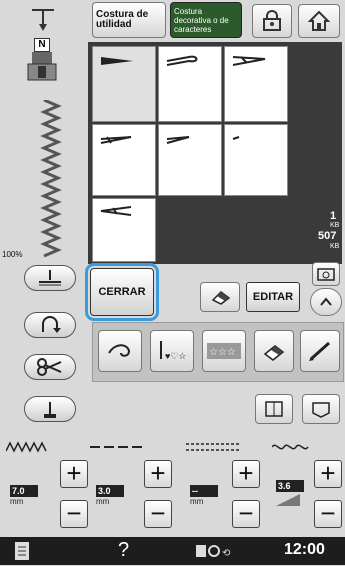 The image size is (345, 566). What do you see at coordinates (290, 493) in the screenshot?
I see `stitch-density-value-box: 3.6` at bounding box center [290, 493].